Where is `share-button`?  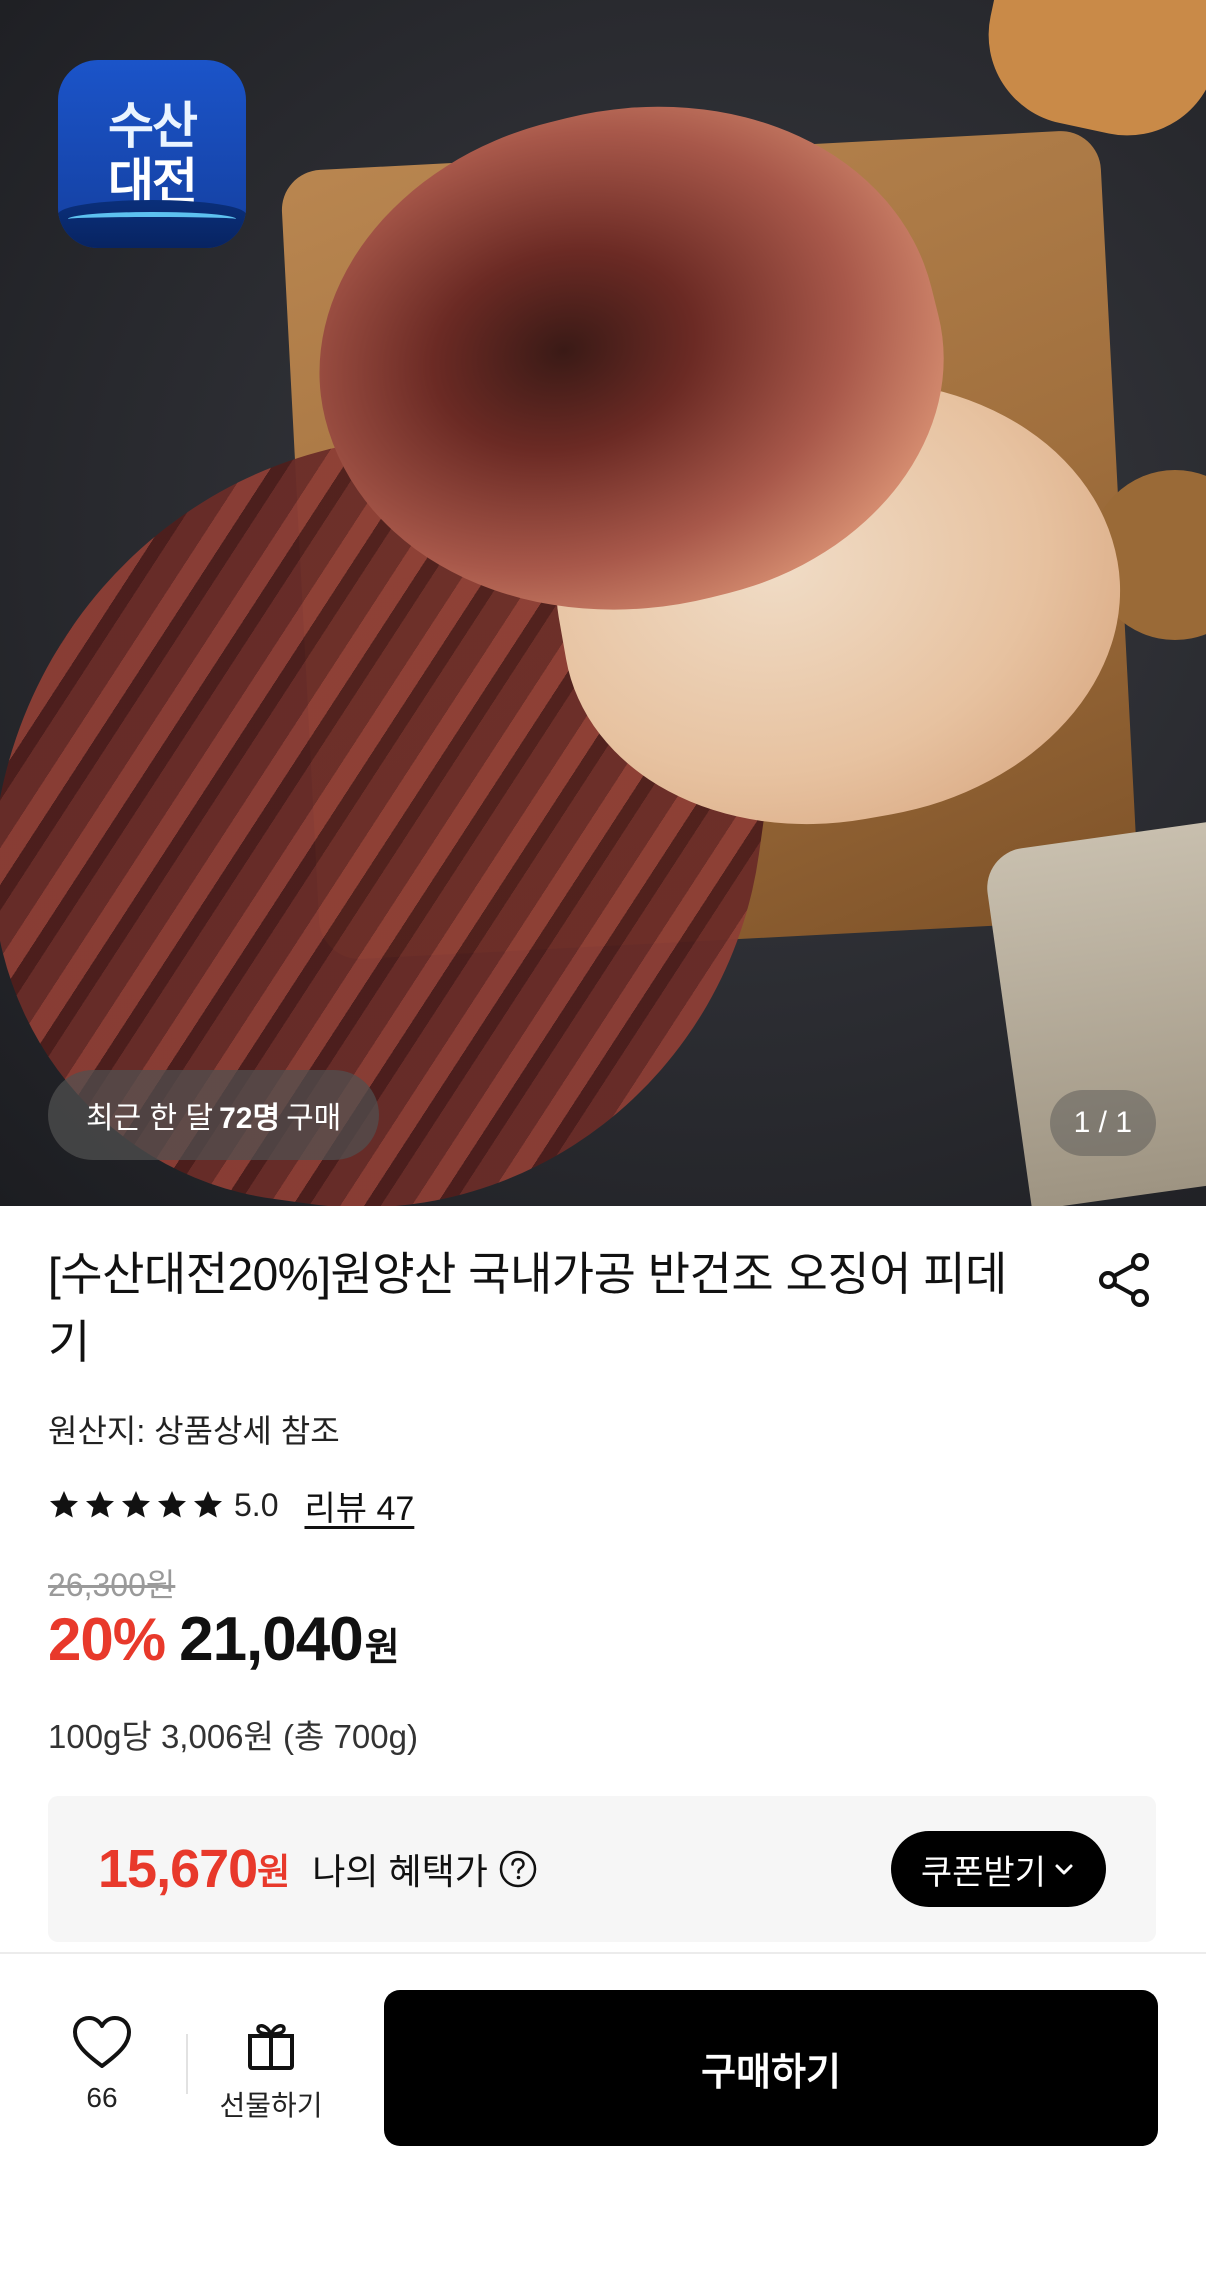
share-button is located at coordinates (1124, 1280).